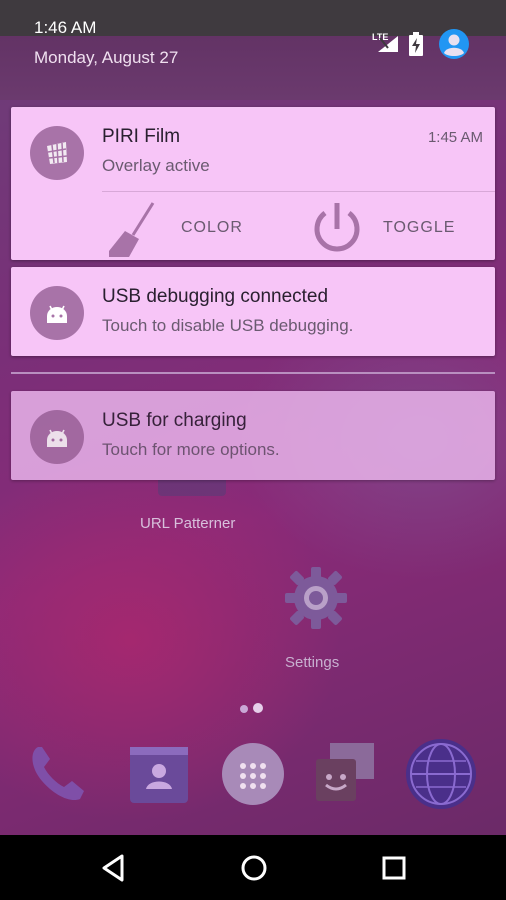 The width and height of the screenshot is (506, 900). I want to click on notification-usb-charging: USB for charging Touch for more options., so click(253, 435).